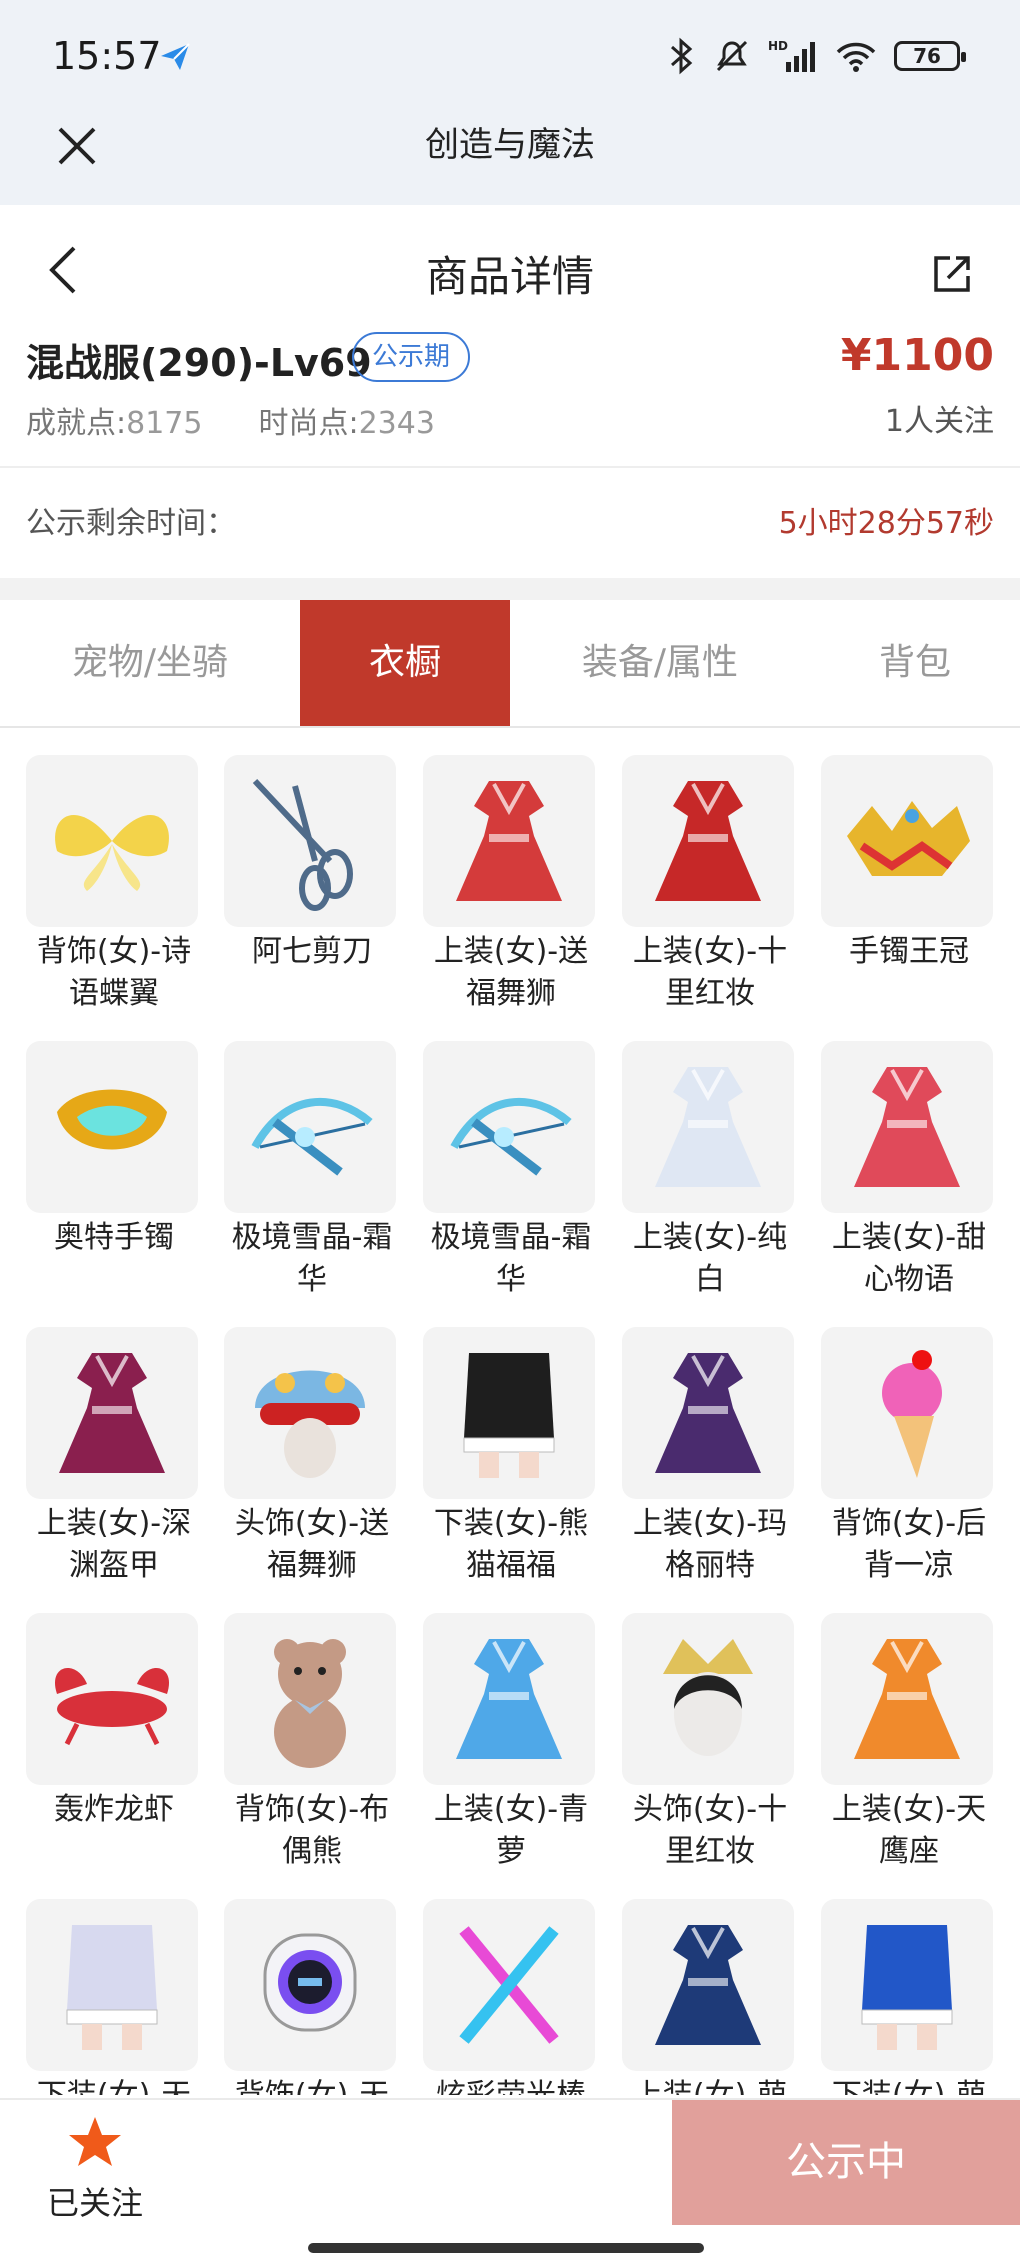 The height and width of the screenshot is (2267, 1020). What do you see at coordinates (952, 274) in the screenshot?
I see `share-icon` at bounding box center [952, 274].